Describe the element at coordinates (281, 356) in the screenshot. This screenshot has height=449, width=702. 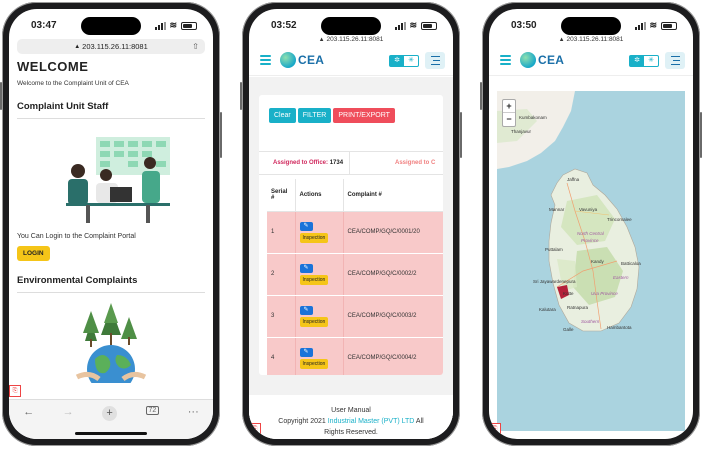
I see `serial-cell: 4` at that location.